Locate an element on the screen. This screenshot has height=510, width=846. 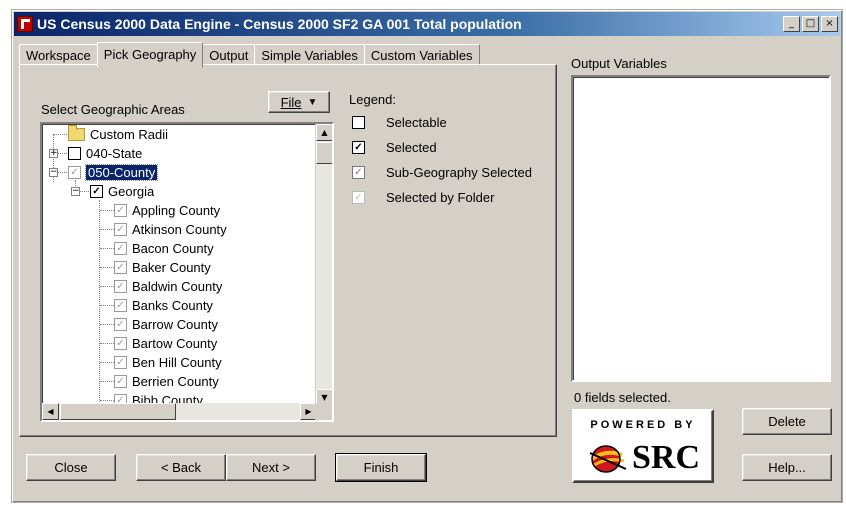
src-logo: POWERED BY SRC is located at coordinates (643, 446).